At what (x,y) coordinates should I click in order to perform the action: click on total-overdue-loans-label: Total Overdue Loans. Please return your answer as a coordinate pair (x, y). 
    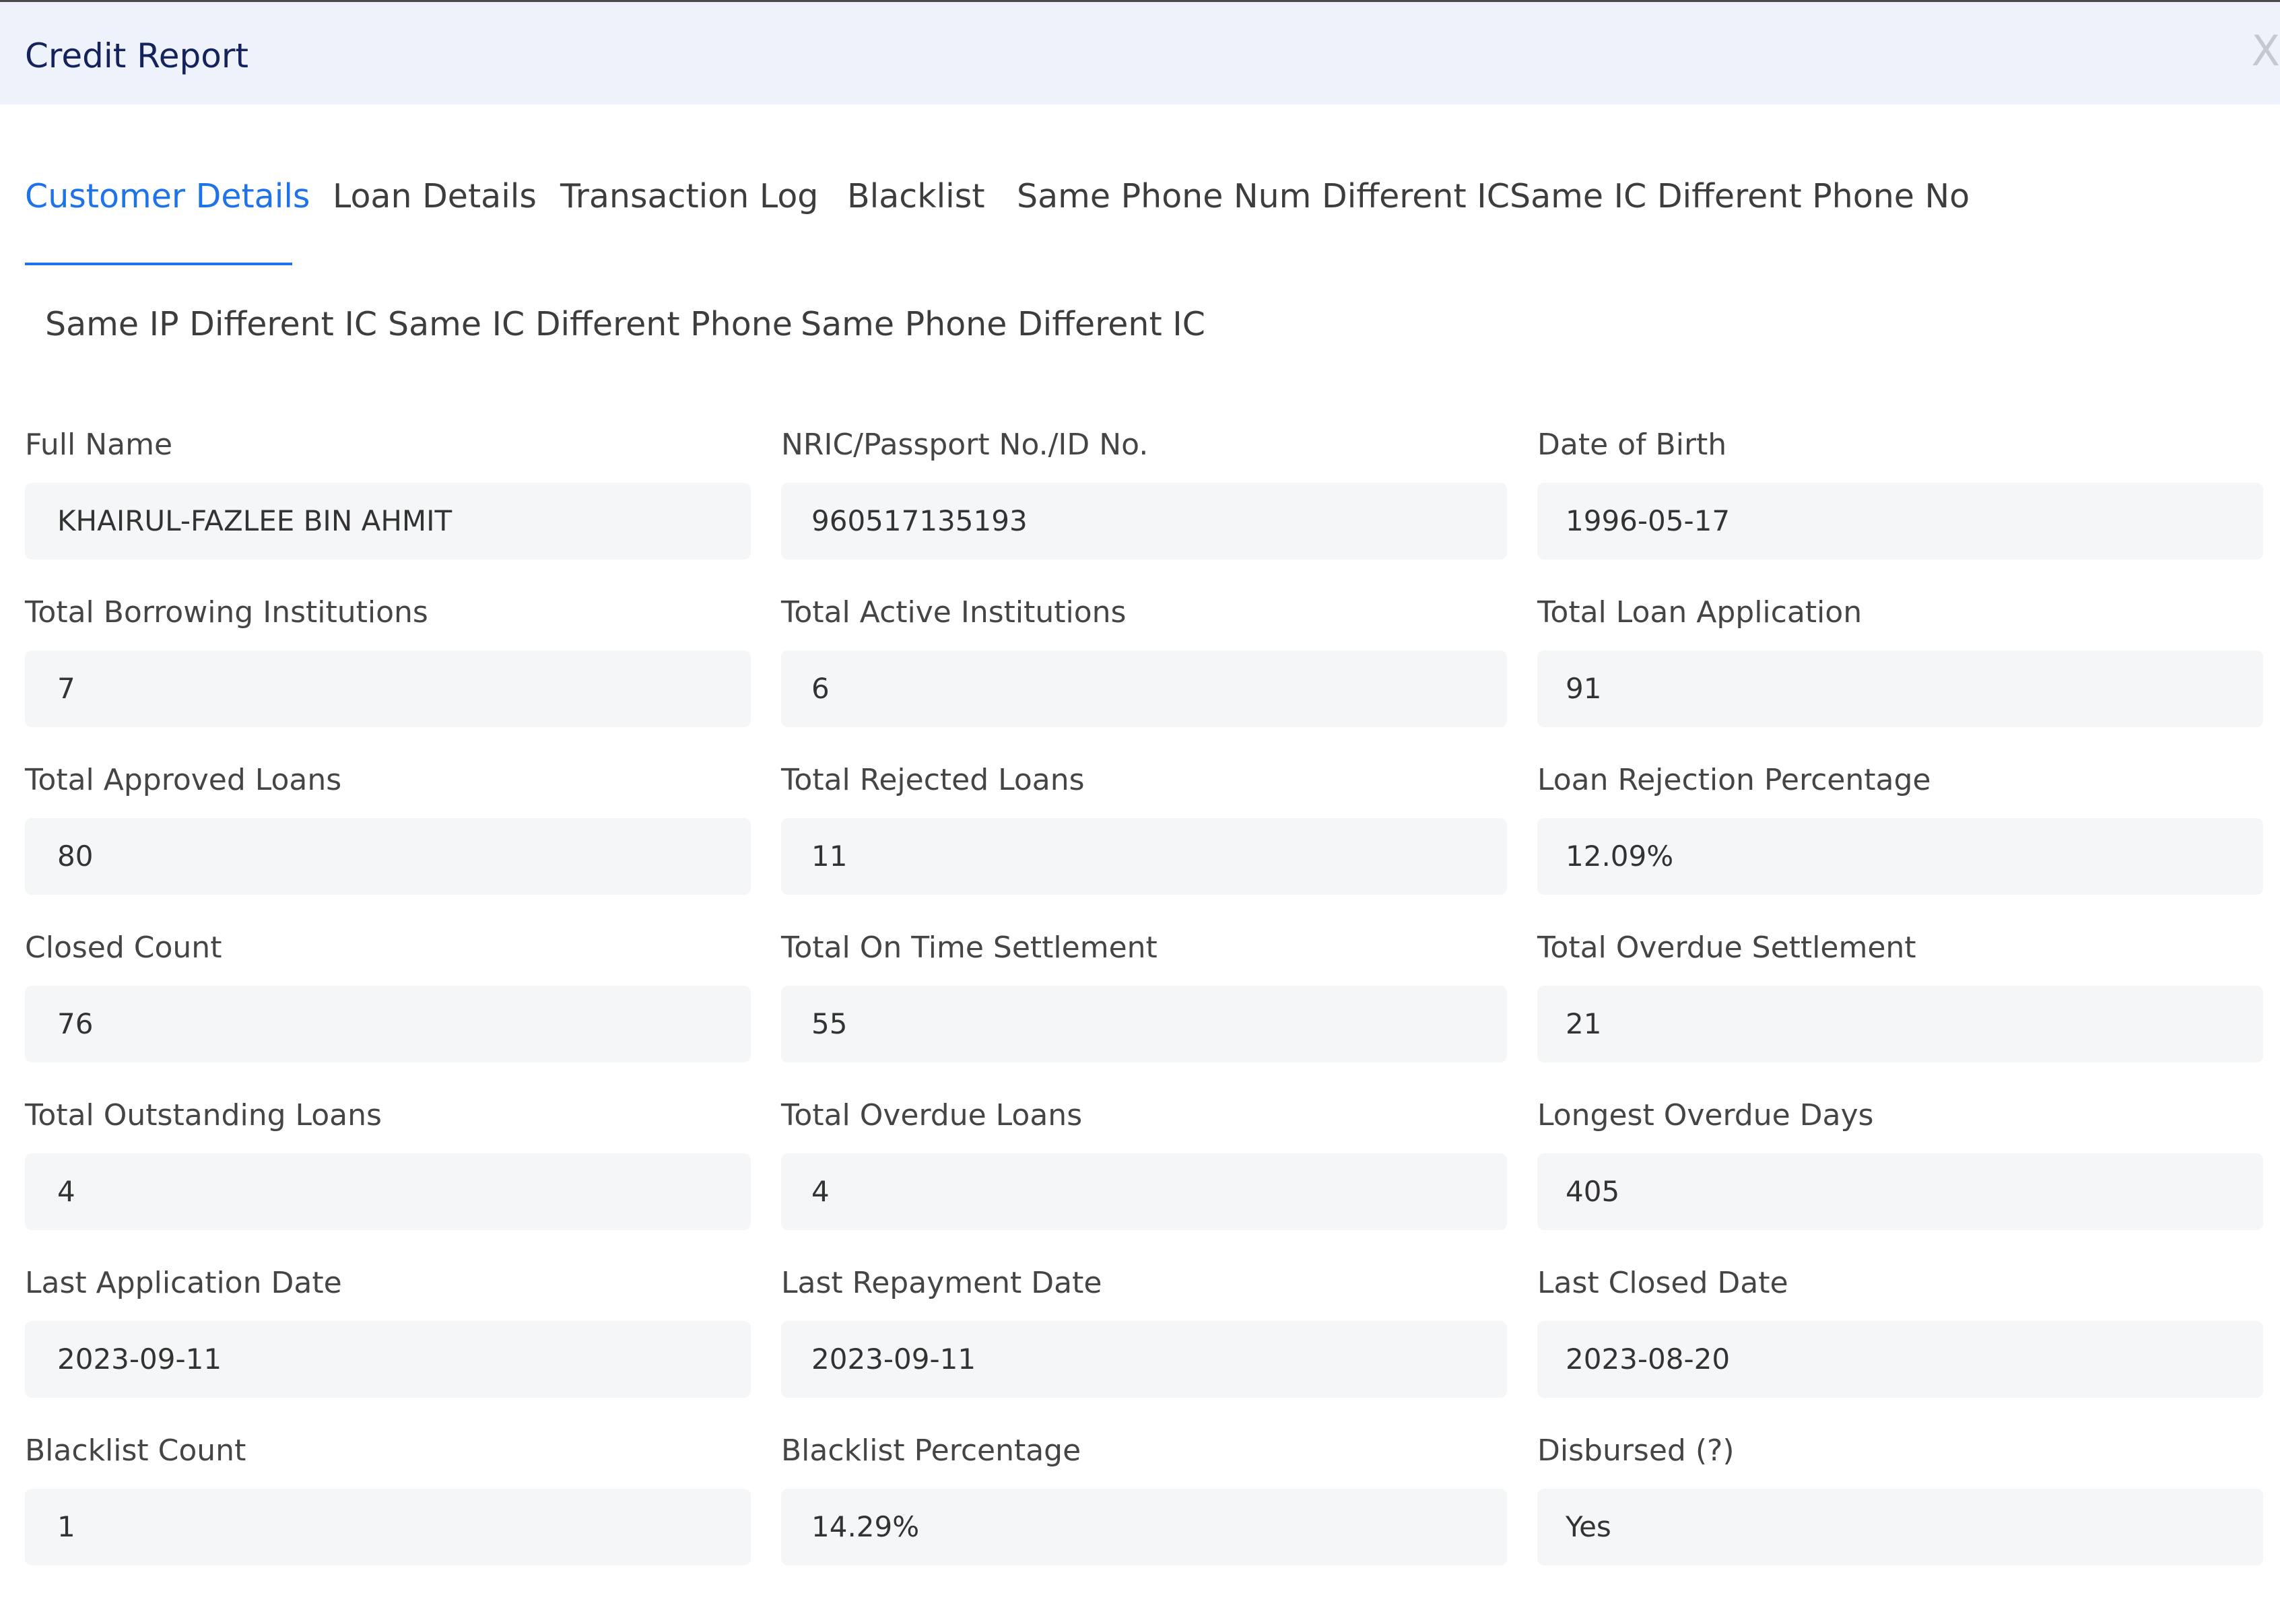
    Looking at the image, I should click on (932, 1115).